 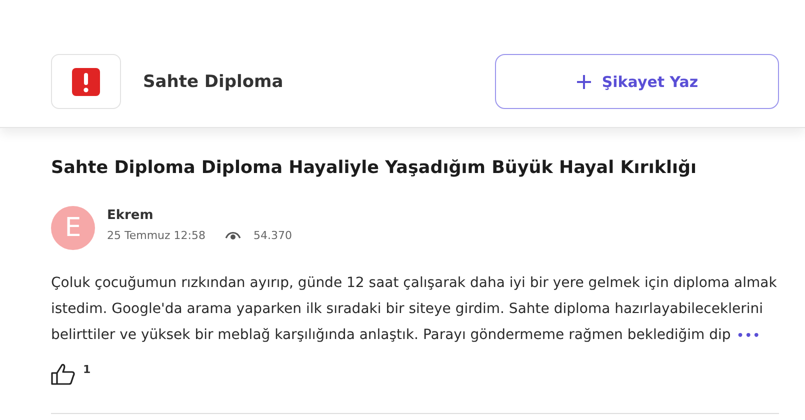 I want to click on author-avatar: E, so click(x=73, y=228).